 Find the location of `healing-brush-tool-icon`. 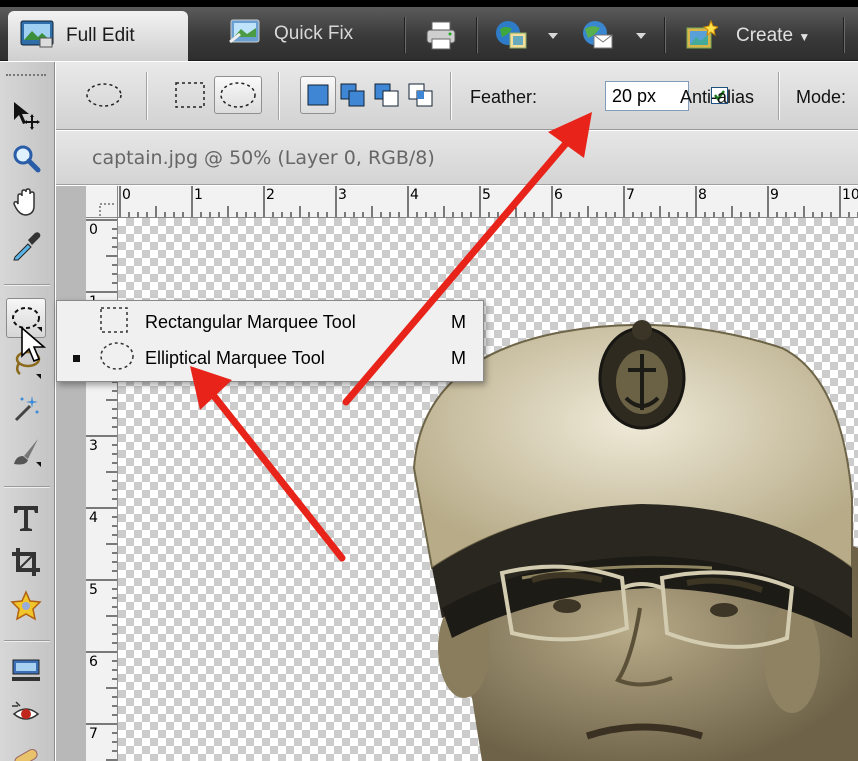

healing-brush-tool-icon is located at coordinates (26, 750).